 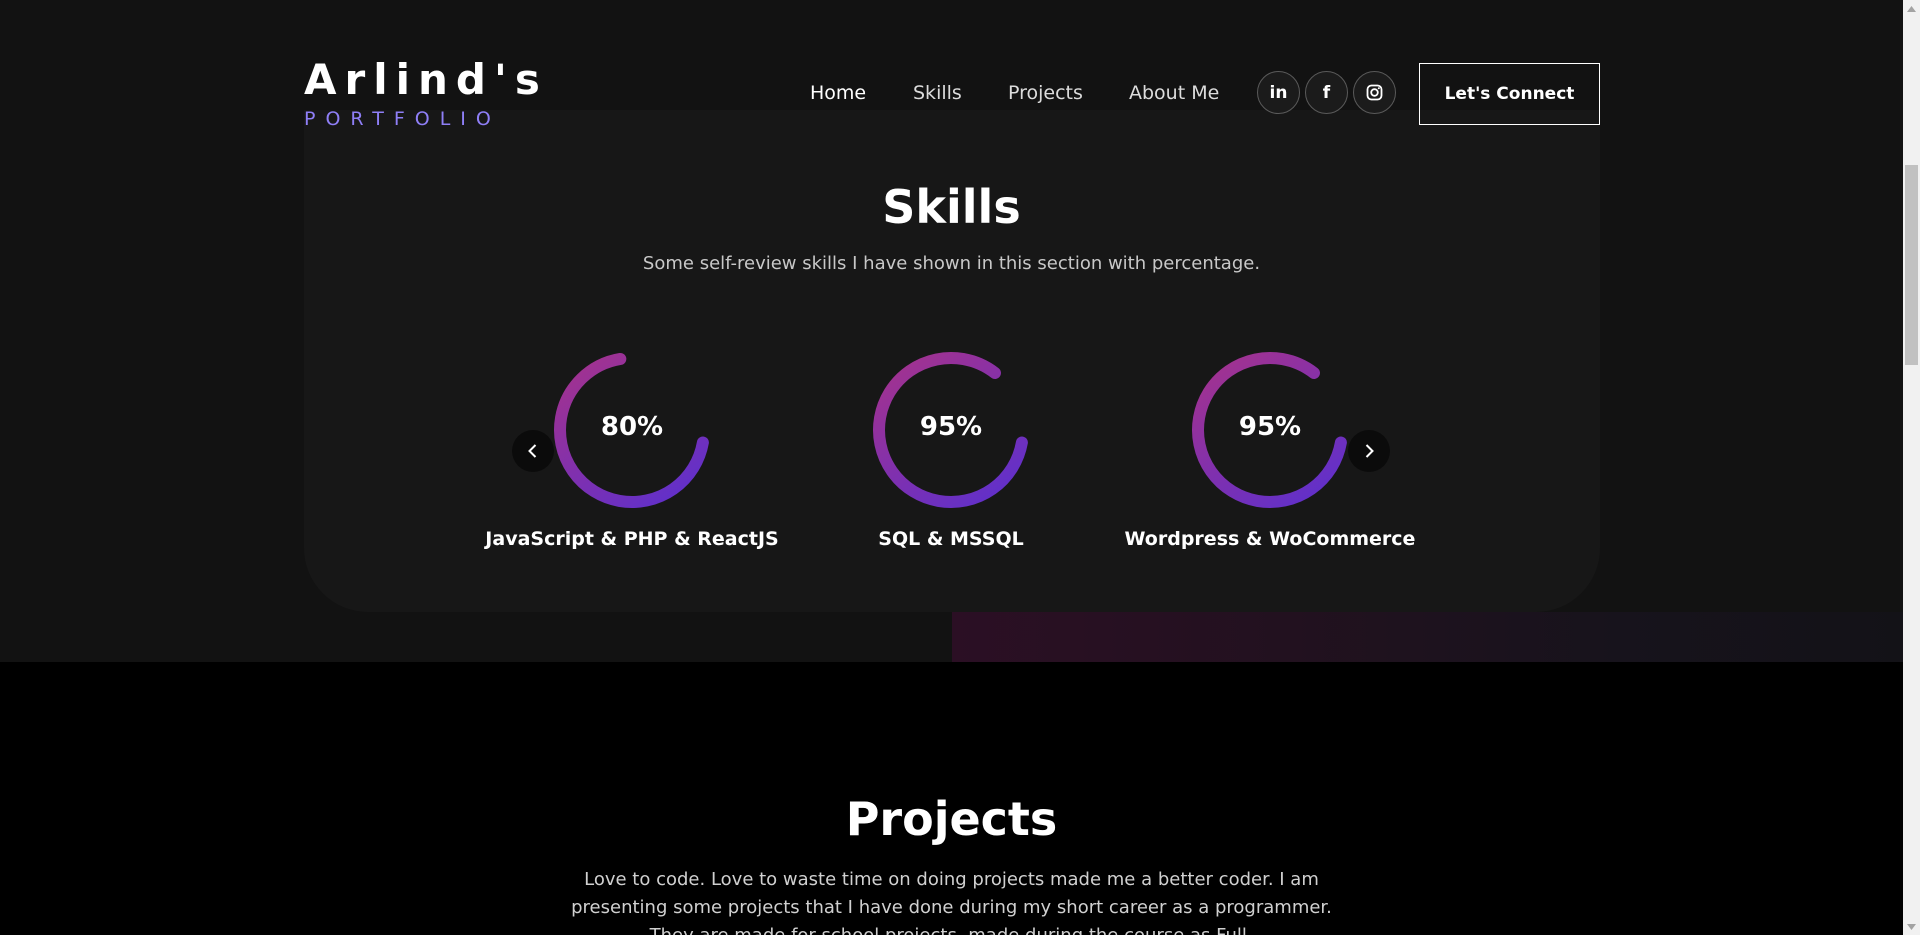 I want to click on brand-name: Arlind's, so click(x=426, y=79).